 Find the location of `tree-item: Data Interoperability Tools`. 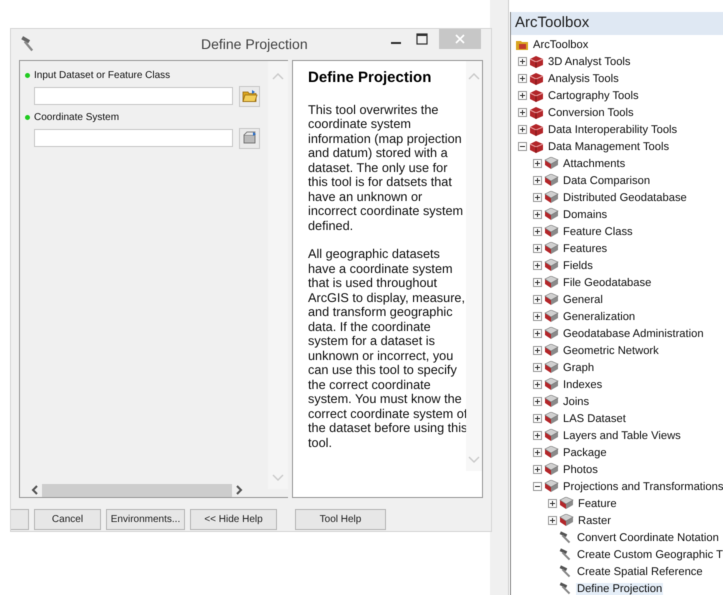

tree-item: Data Interoperability Tools is located at coordinates (612, 130).